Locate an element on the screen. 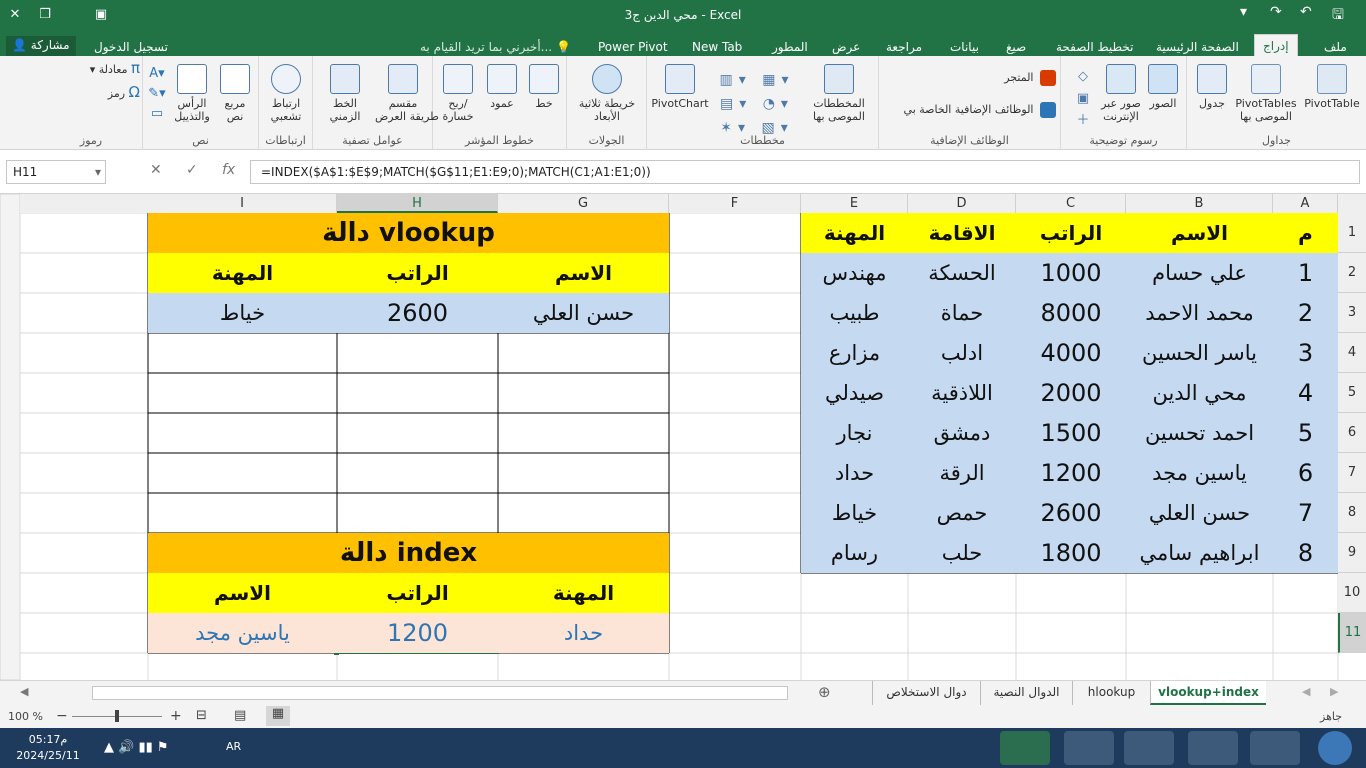 This screenshot has width=1366, height=768. main-cell-D2: الحسكة is located at coordinates (962, 273).